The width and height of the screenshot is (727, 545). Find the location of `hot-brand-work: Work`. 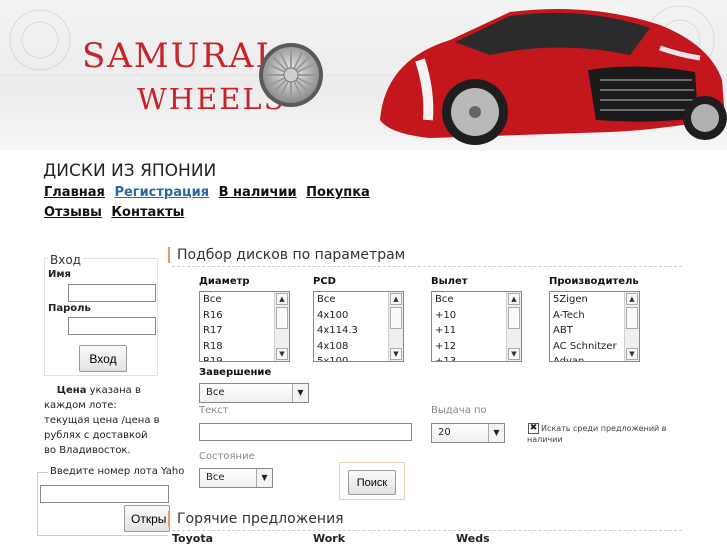

hot-brand-work: Work is located at coordinates (329, 538).